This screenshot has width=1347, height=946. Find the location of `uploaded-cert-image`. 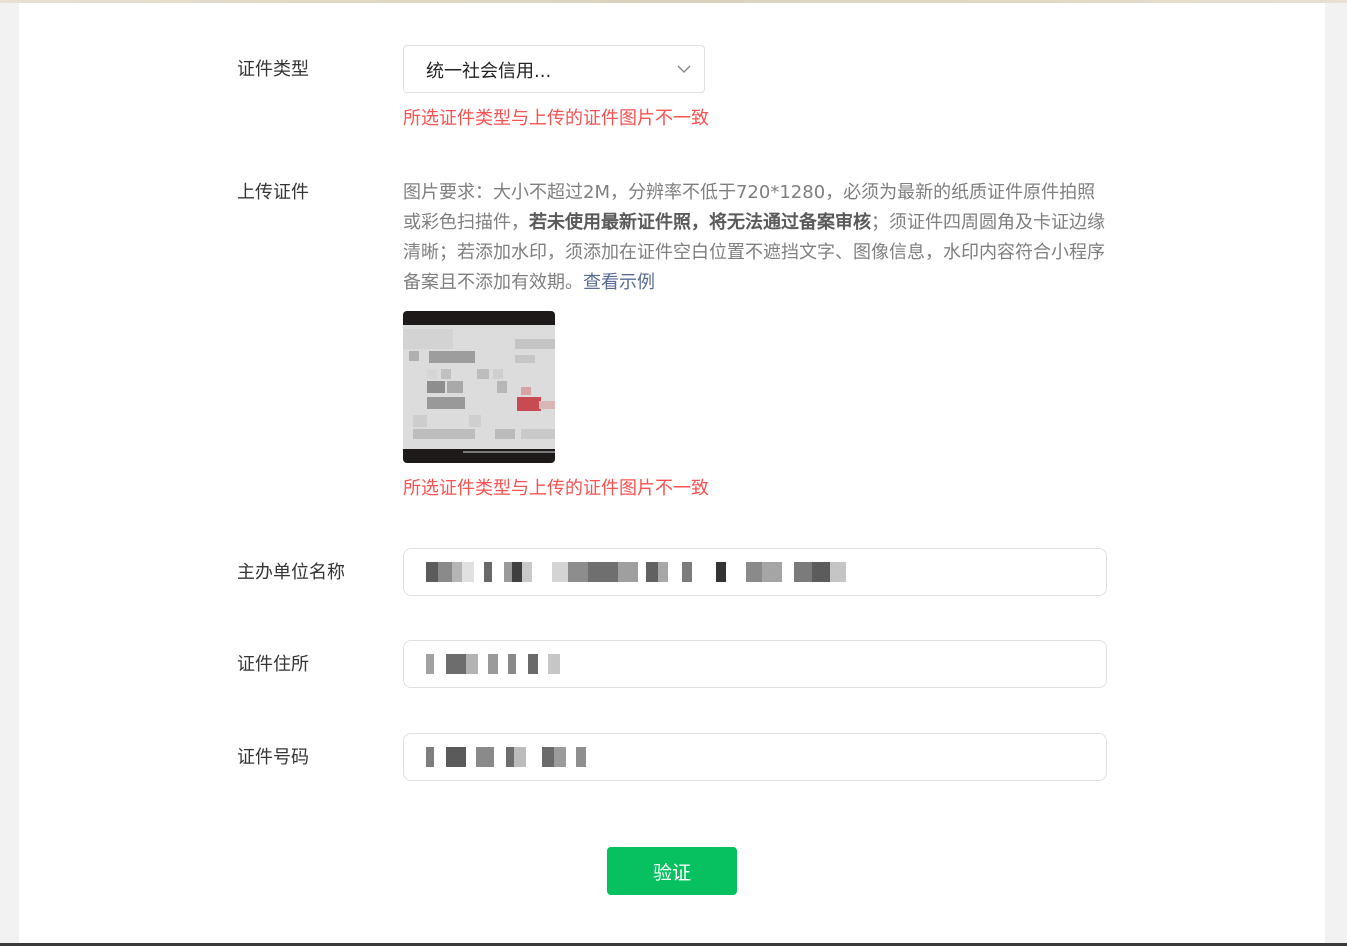

uploaded-cert-image is located at coordinates (479, 387).